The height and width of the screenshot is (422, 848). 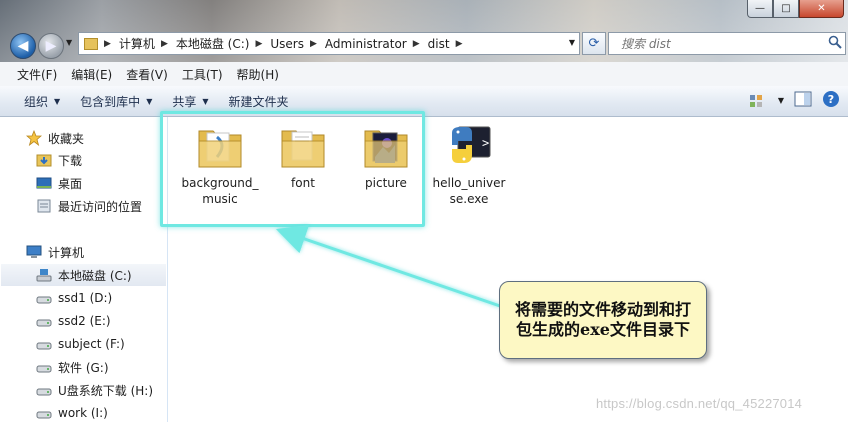 I want to click on arrow-right-icon: ▶, so click(x=51, y=46).